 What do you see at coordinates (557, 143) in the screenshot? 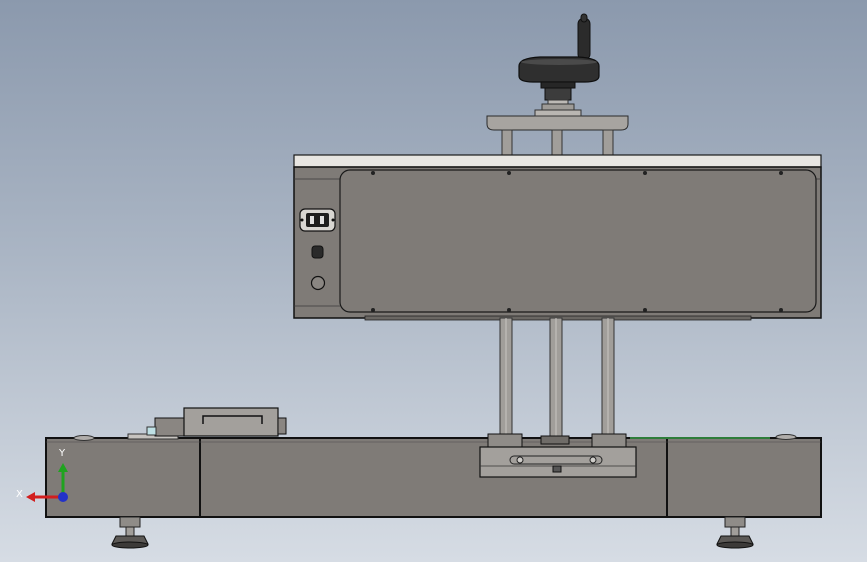
I see `upper-guide-rods` at bounding box center [557, 143].